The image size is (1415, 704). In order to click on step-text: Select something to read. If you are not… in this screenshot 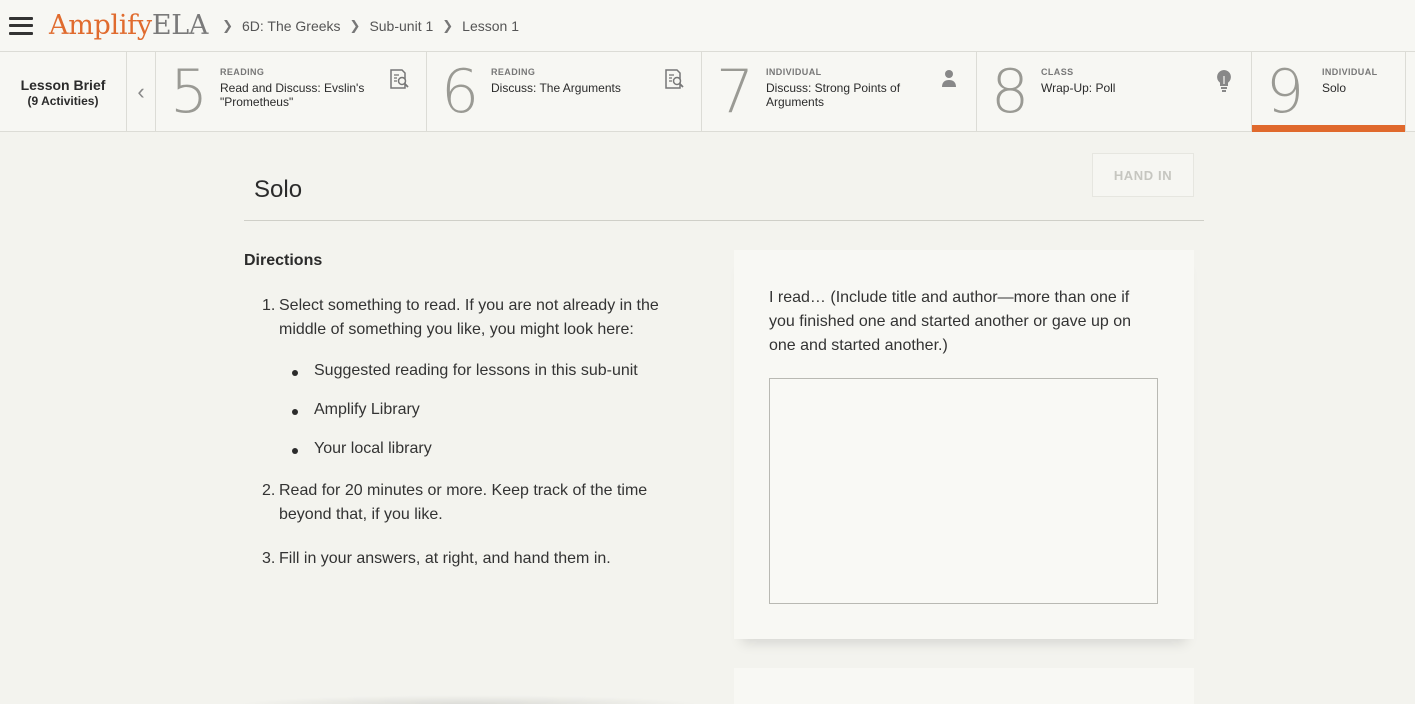, I will do `click(469, 317)`.